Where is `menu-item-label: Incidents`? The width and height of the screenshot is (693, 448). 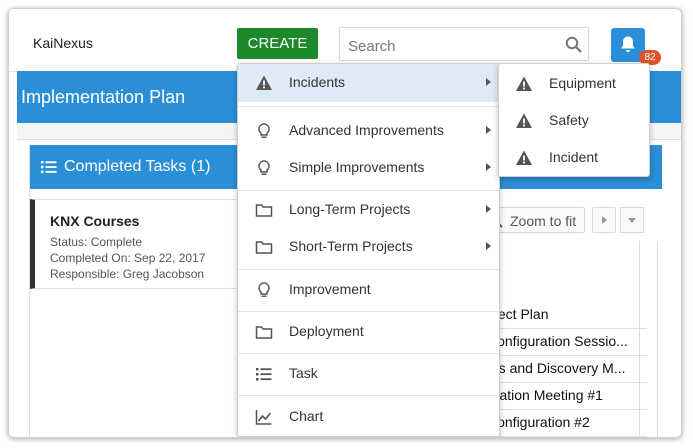 menu-item-label: Incidents is located at coordinates (317, 82).